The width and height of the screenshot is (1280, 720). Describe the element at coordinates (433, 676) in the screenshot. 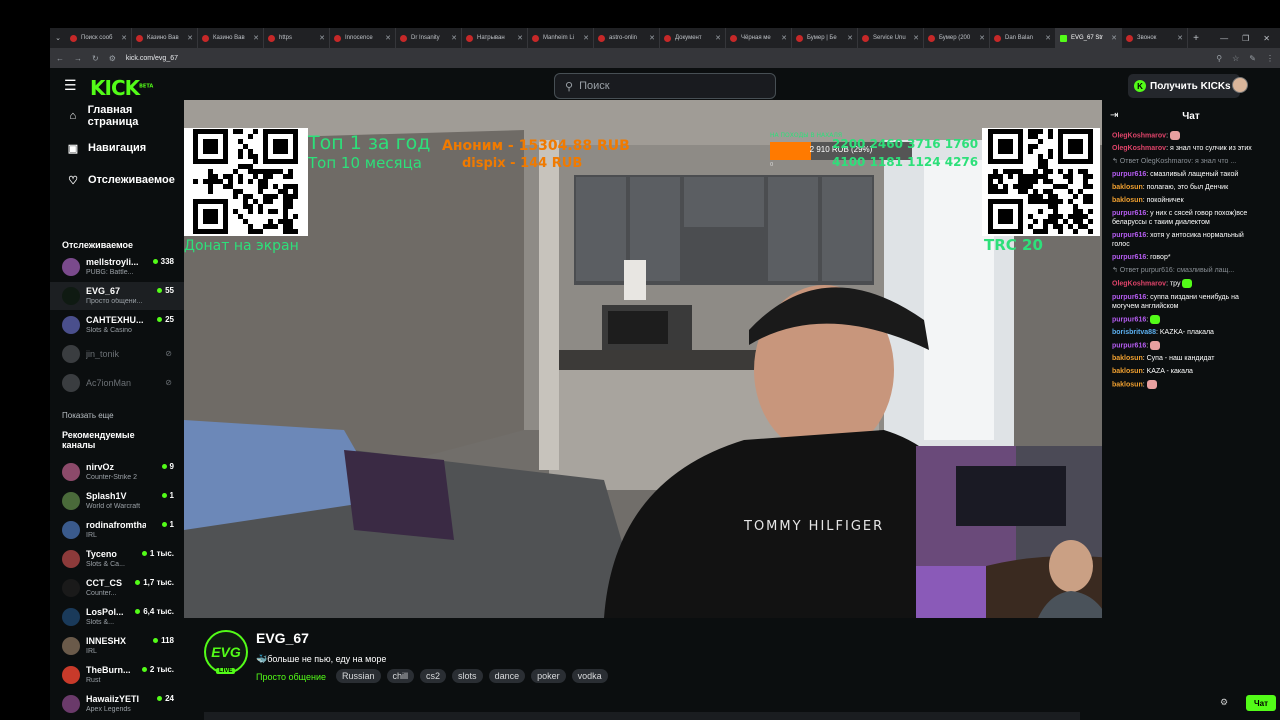

I see `stream-tag: cs2` at that location.